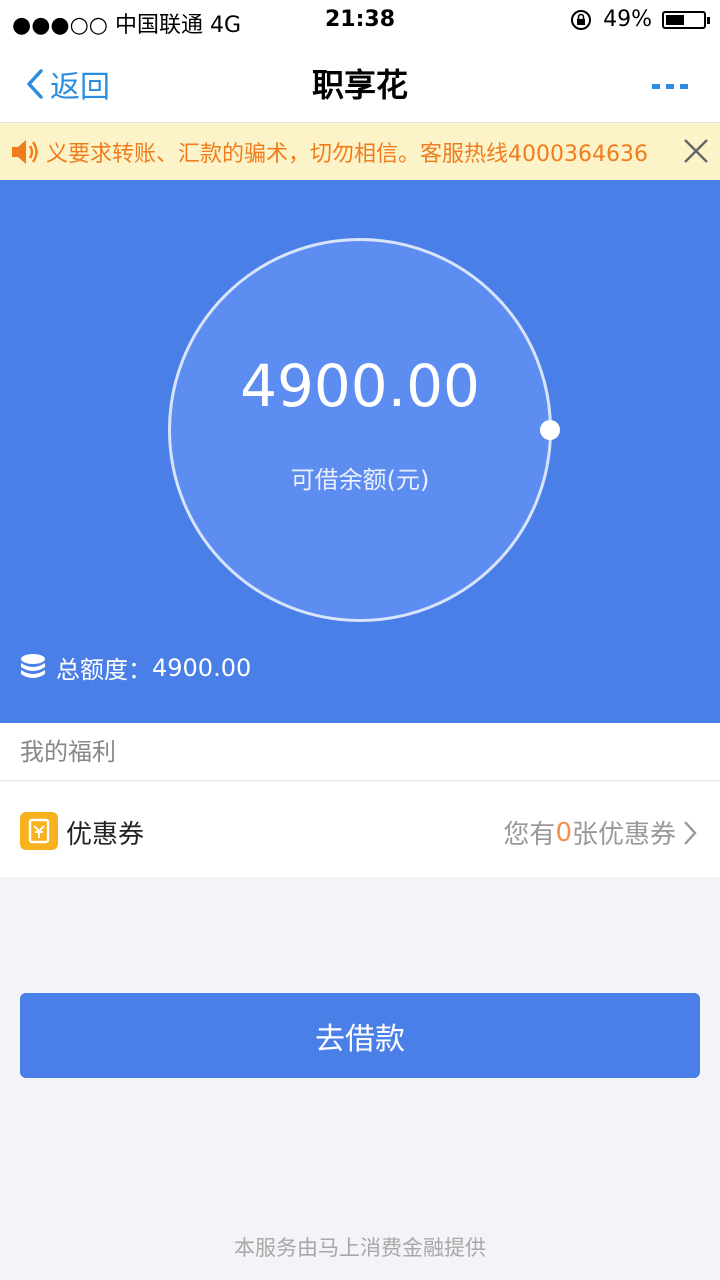 This screenshot has width=720, height=1280. Describe the element at coordinates (25, 151) in the screenshot. I see `speaker-icon` at that location.